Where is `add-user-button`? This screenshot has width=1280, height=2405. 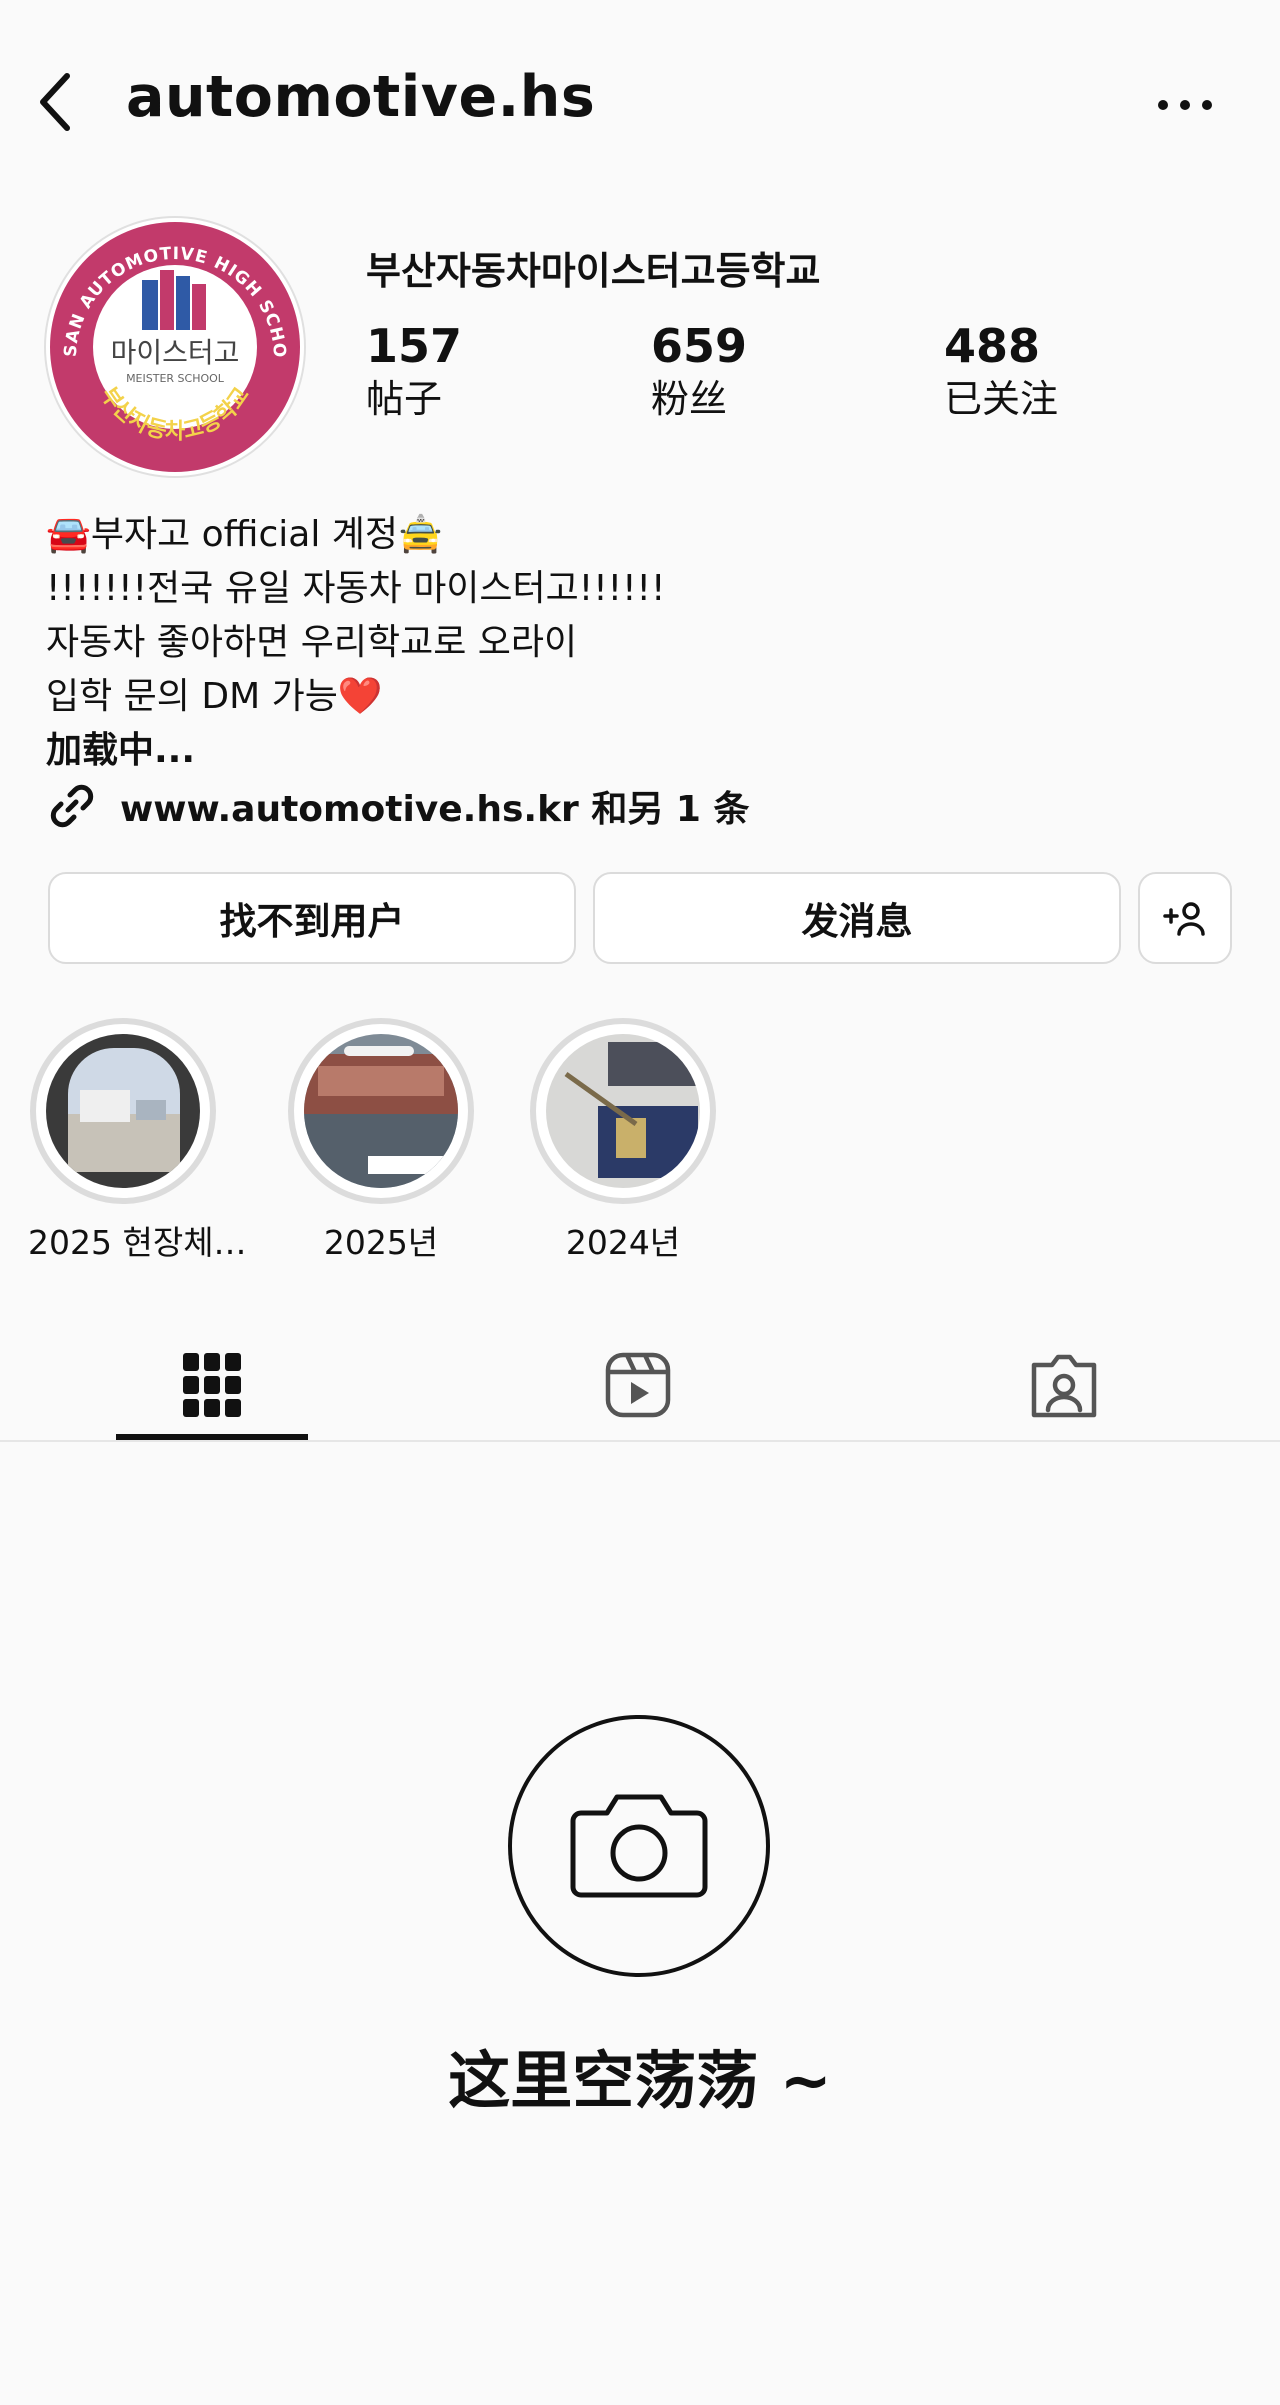 add-user-button is located at coordinates (1185, 918).